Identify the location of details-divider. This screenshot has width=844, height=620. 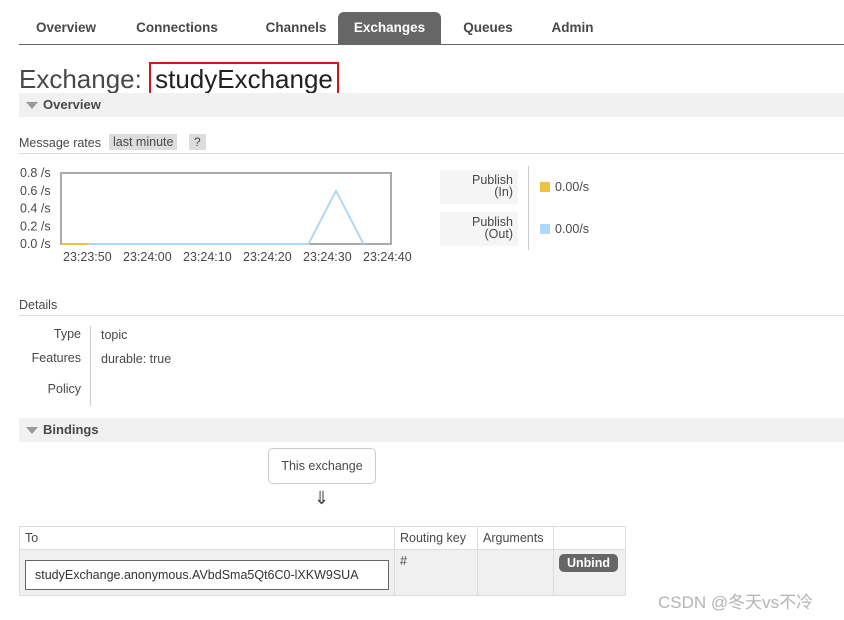
(90, 366).